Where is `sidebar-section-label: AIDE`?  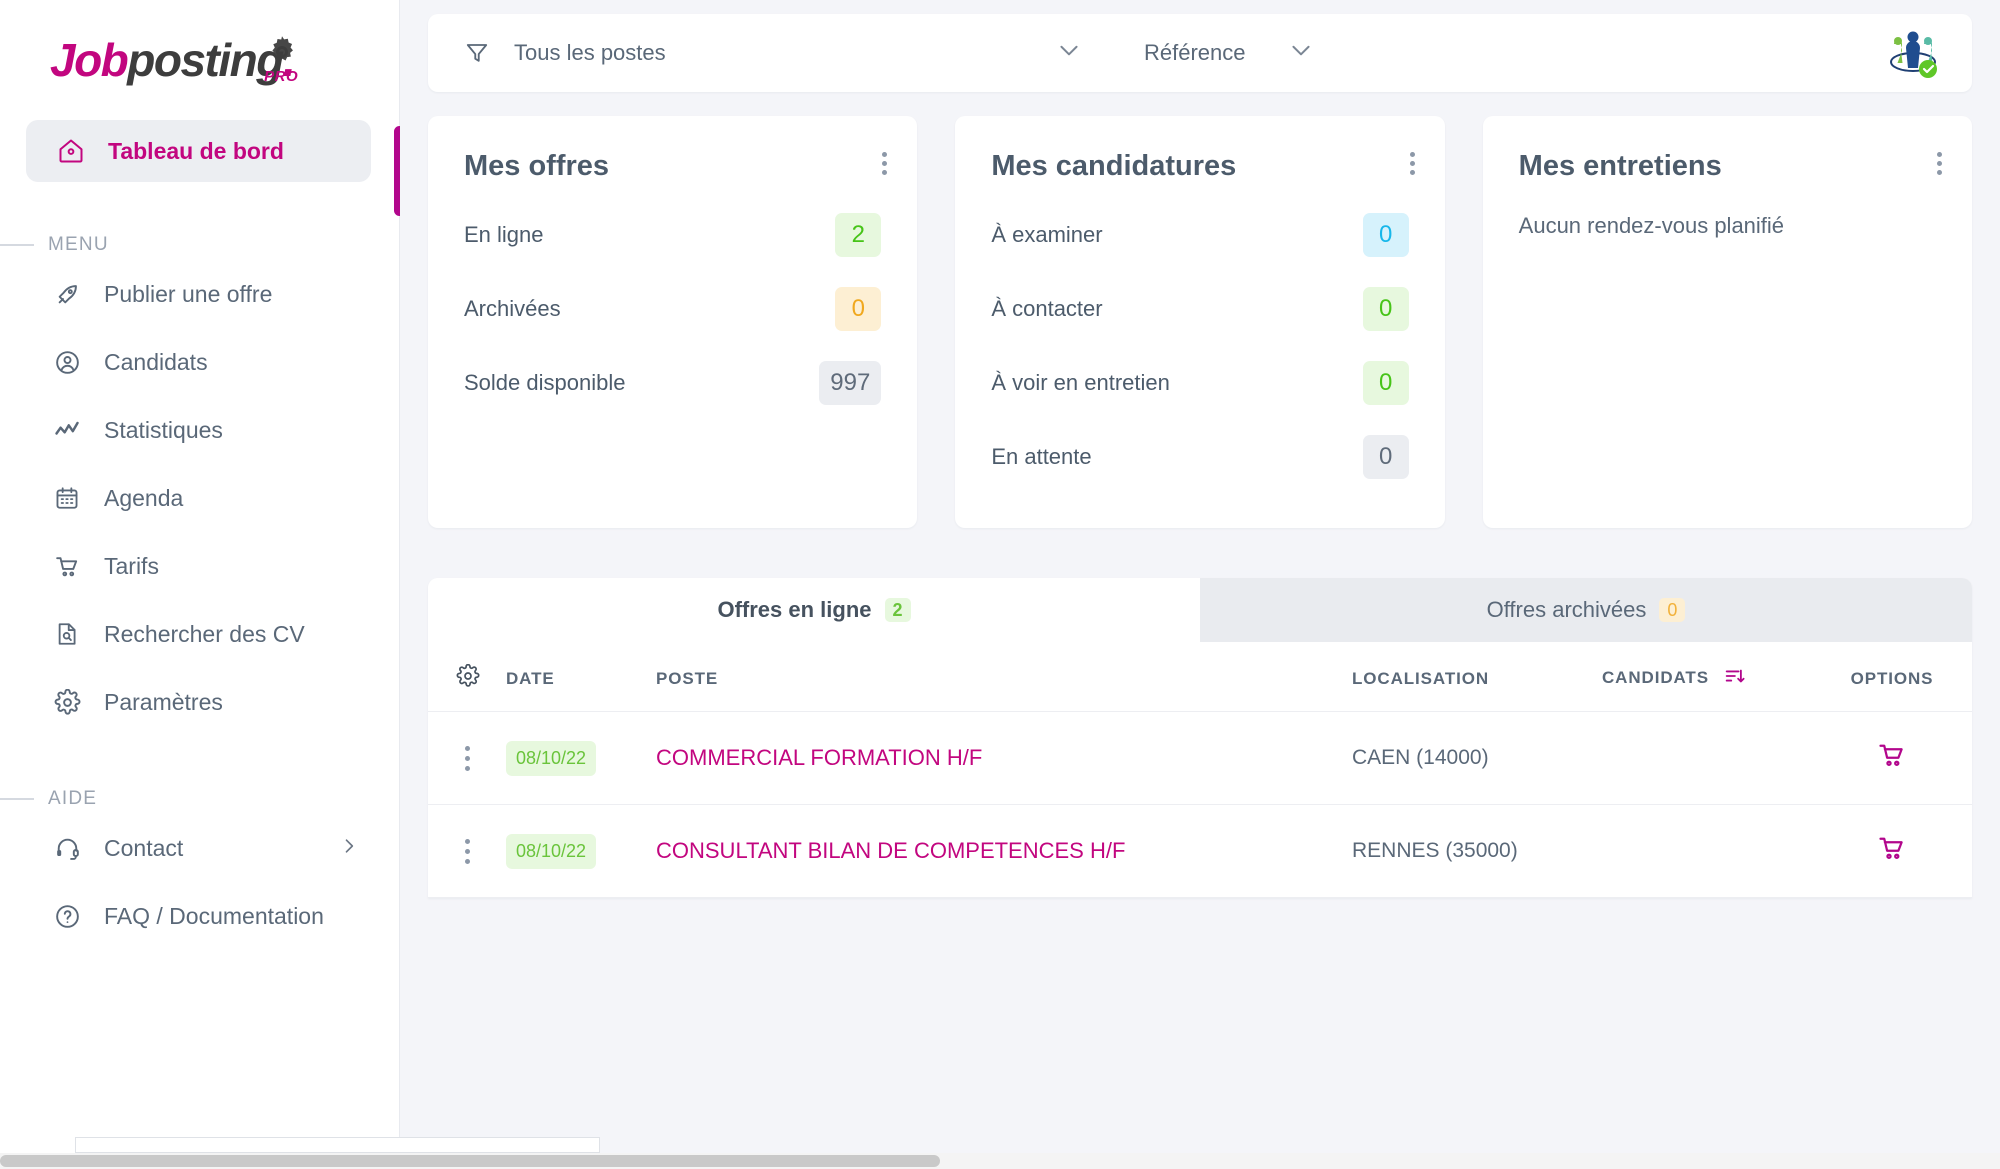 sidebar-section-label: AIDE is located at coordinates (73, 798).